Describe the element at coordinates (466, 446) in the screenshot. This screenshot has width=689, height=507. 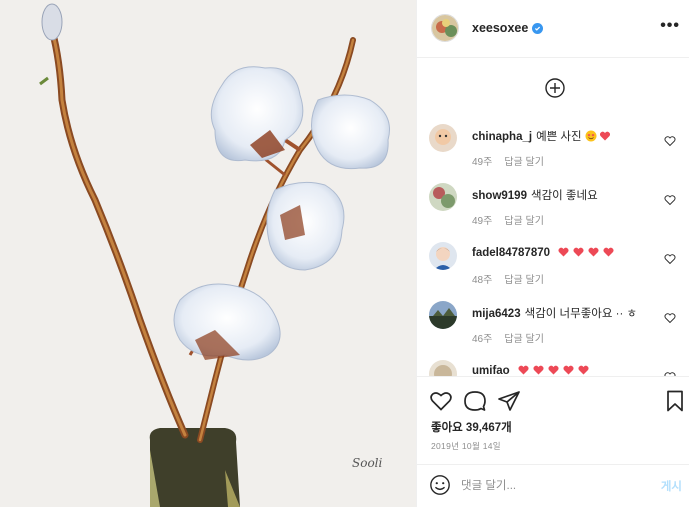
I see `post-date: 2019년 10월 14일` at that location.